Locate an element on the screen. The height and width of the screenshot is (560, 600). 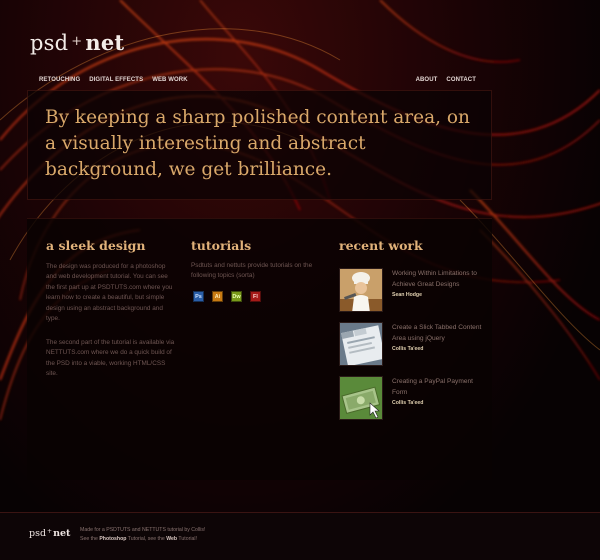
logo-psd: psd is located at coordinates (49, 43).